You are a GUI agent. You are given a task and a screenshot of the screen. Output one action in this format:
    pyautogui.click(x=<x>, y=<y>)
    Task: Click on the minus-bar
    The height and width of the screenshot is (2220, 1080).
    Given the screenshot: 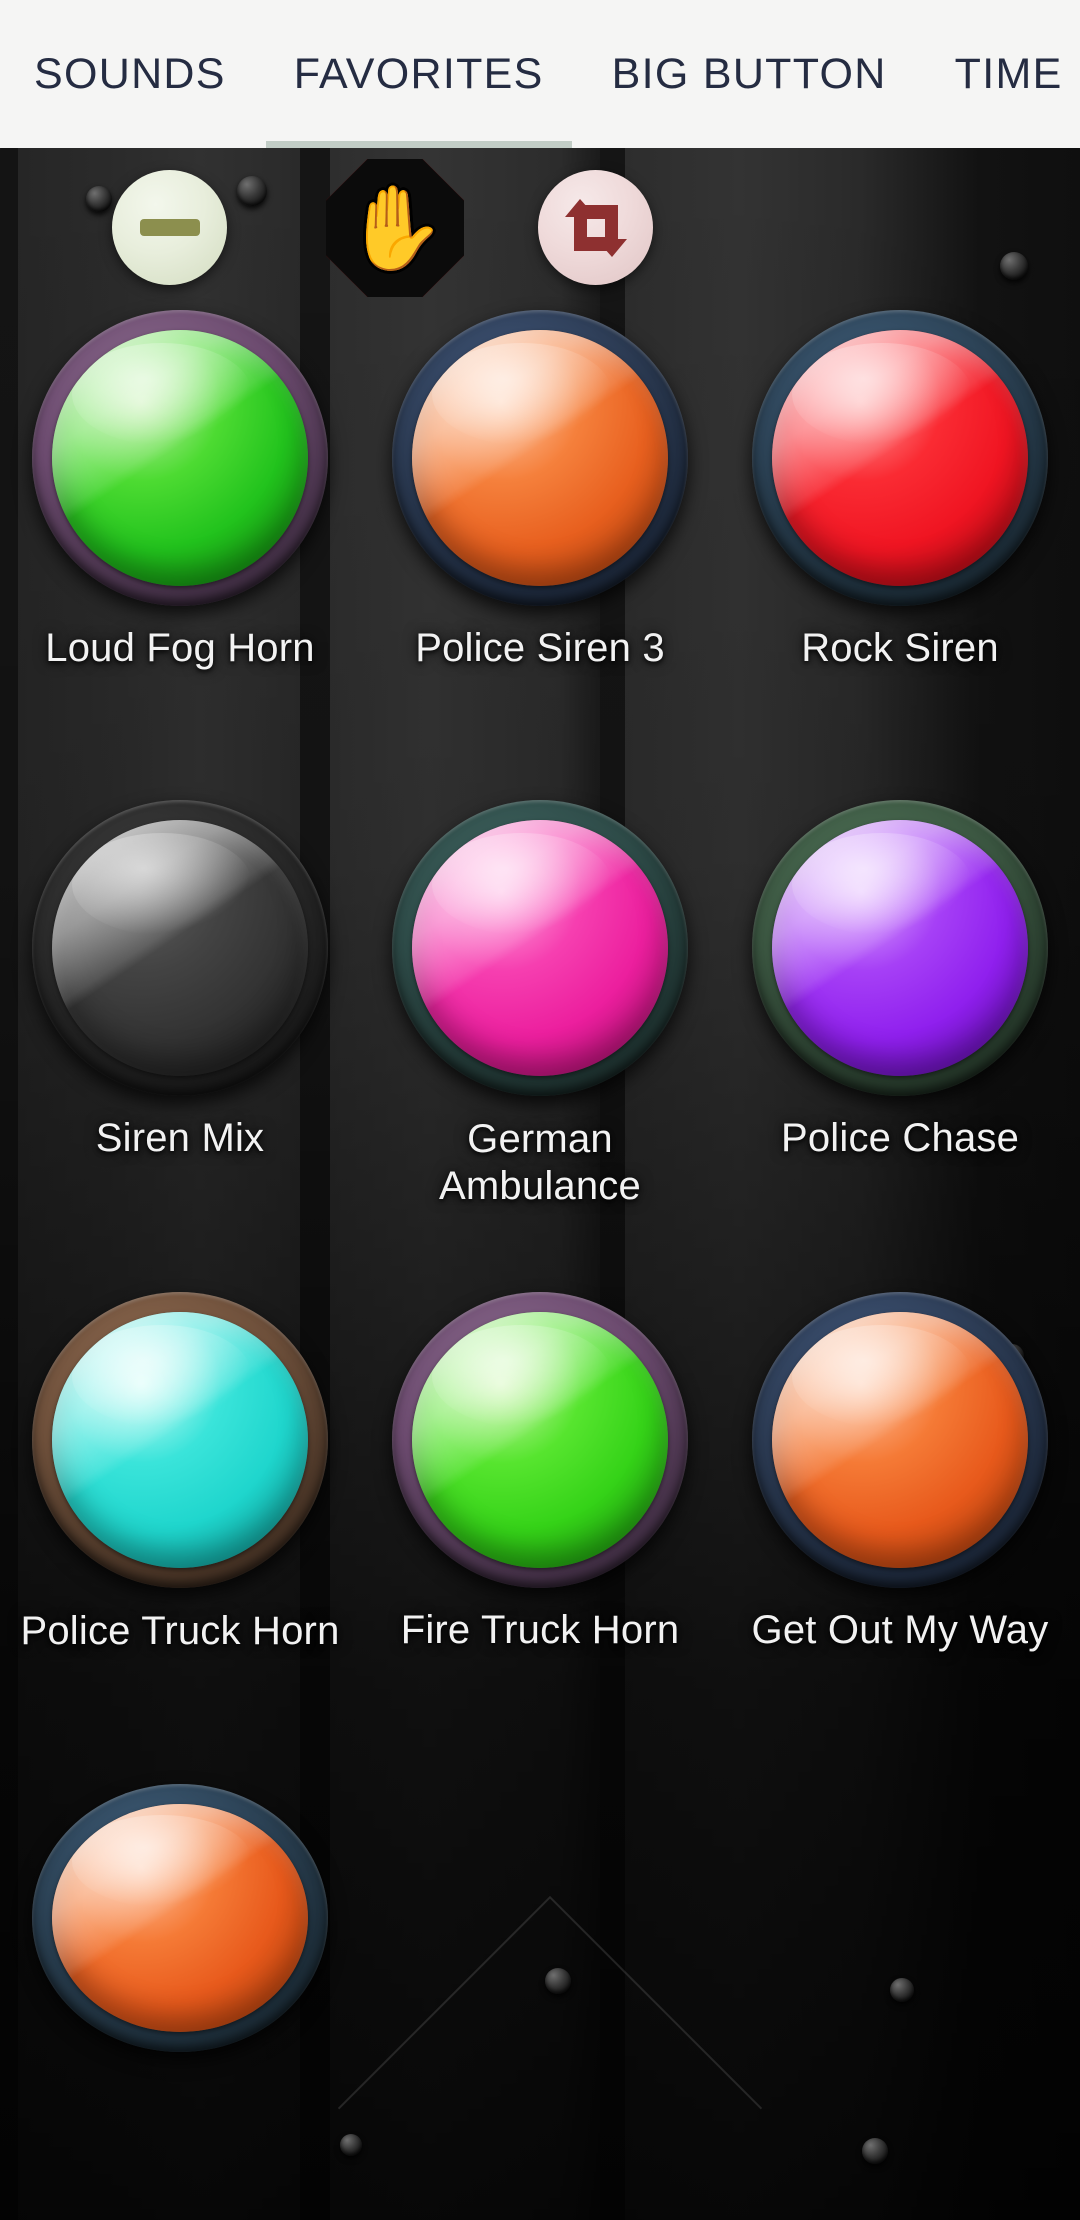 What is the action you would take?
    pyautogui.click(x=169, y=227)
    